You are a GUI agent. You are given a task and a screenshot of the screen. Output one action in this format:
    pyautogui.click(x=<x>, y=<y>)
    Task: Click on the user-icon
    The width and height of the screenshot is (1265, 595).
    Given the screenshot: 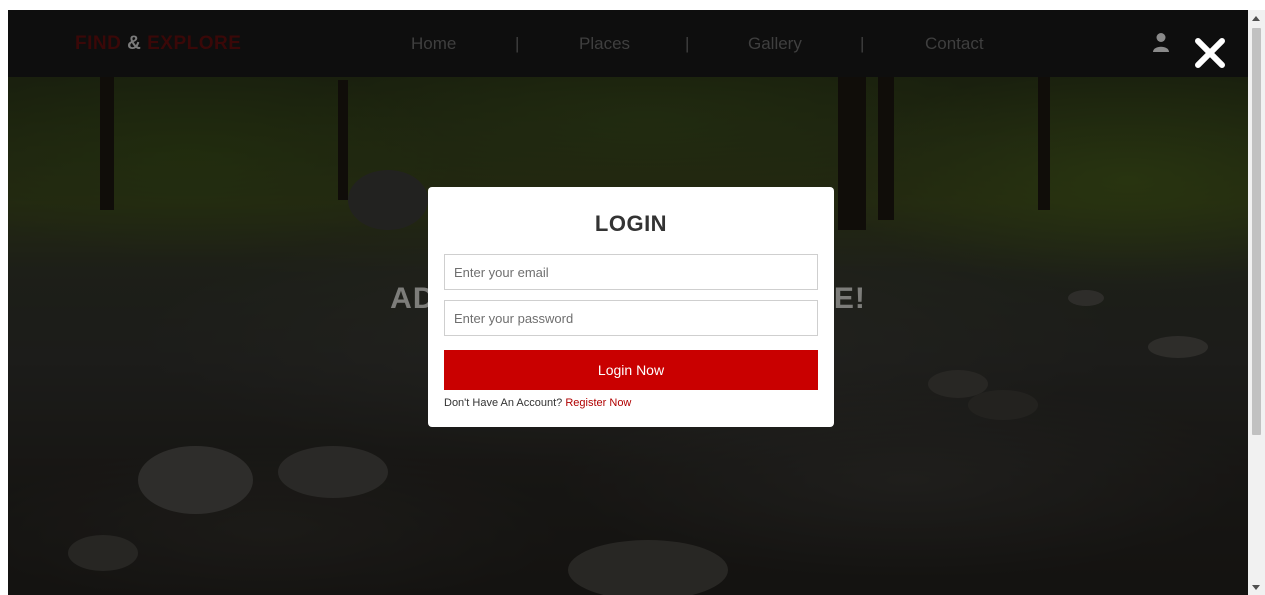 What is the action you would take?
    pyautogui.click(x=1161, y=43)
    